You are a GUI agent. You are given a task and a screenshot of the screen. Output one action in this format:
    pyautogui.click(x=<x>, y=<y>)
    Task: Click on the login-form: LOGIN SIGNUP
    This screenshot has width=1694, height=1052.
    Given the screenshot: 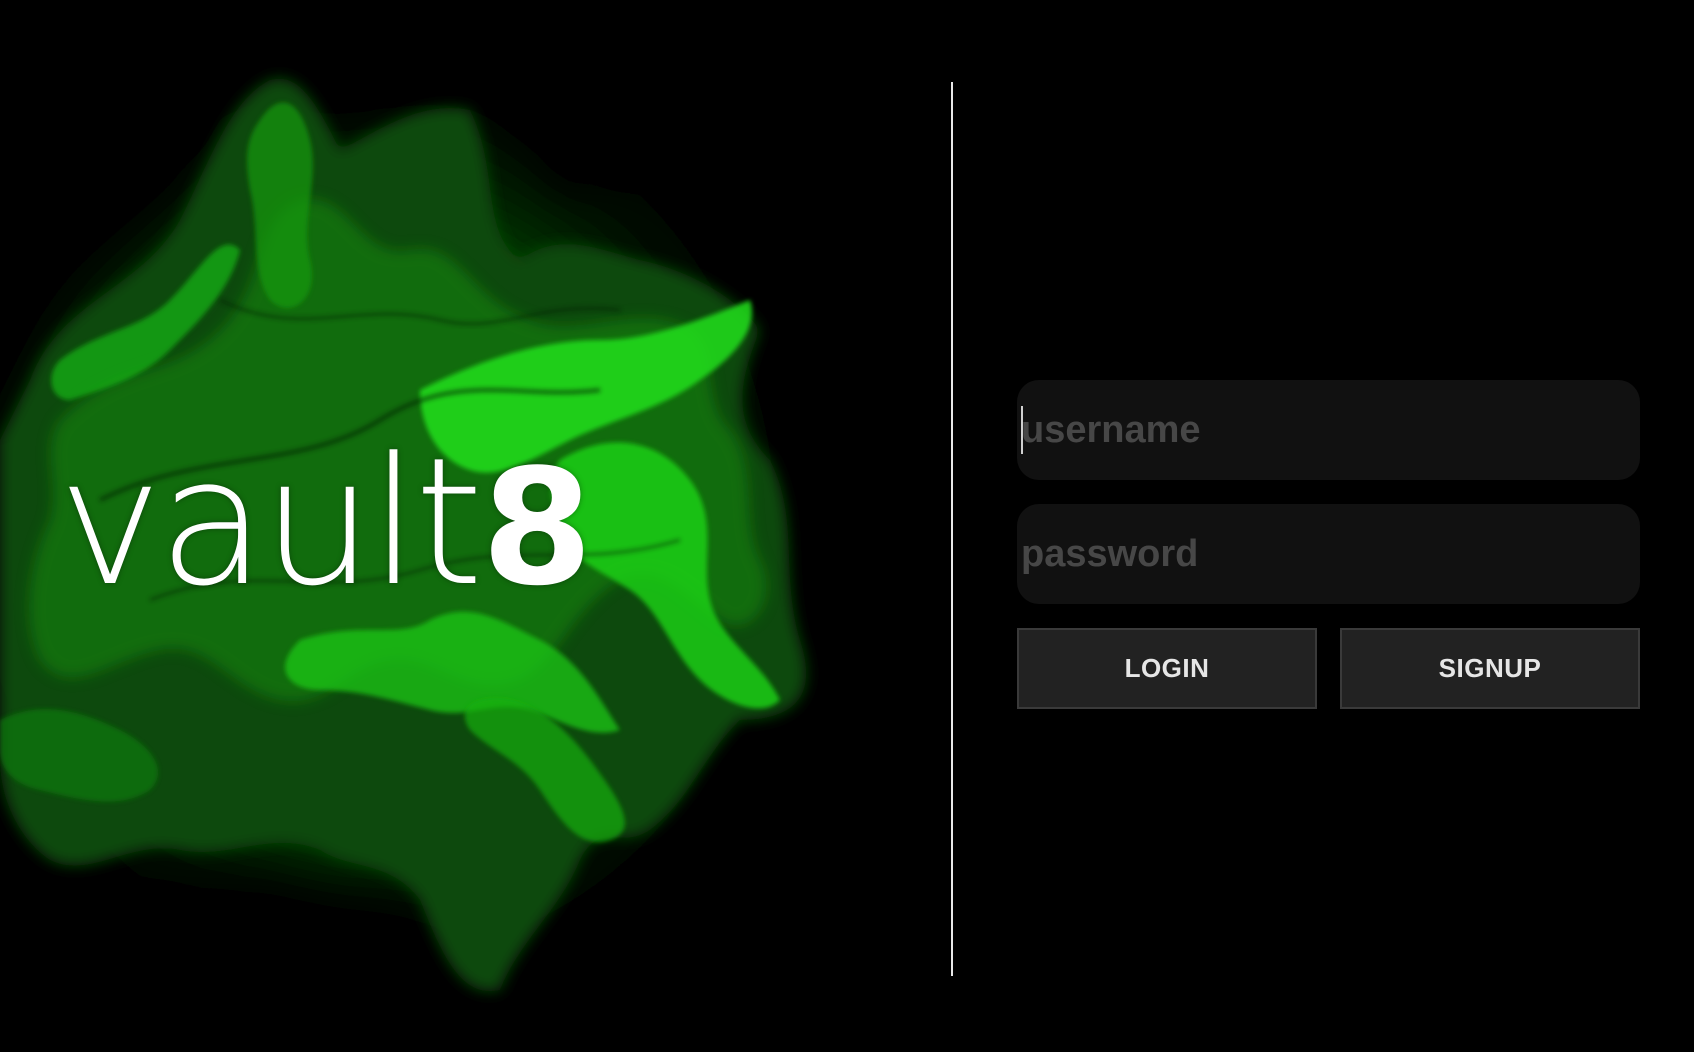 What is the action you would take?
    pyautogui.click(x=1328, y=544)
    